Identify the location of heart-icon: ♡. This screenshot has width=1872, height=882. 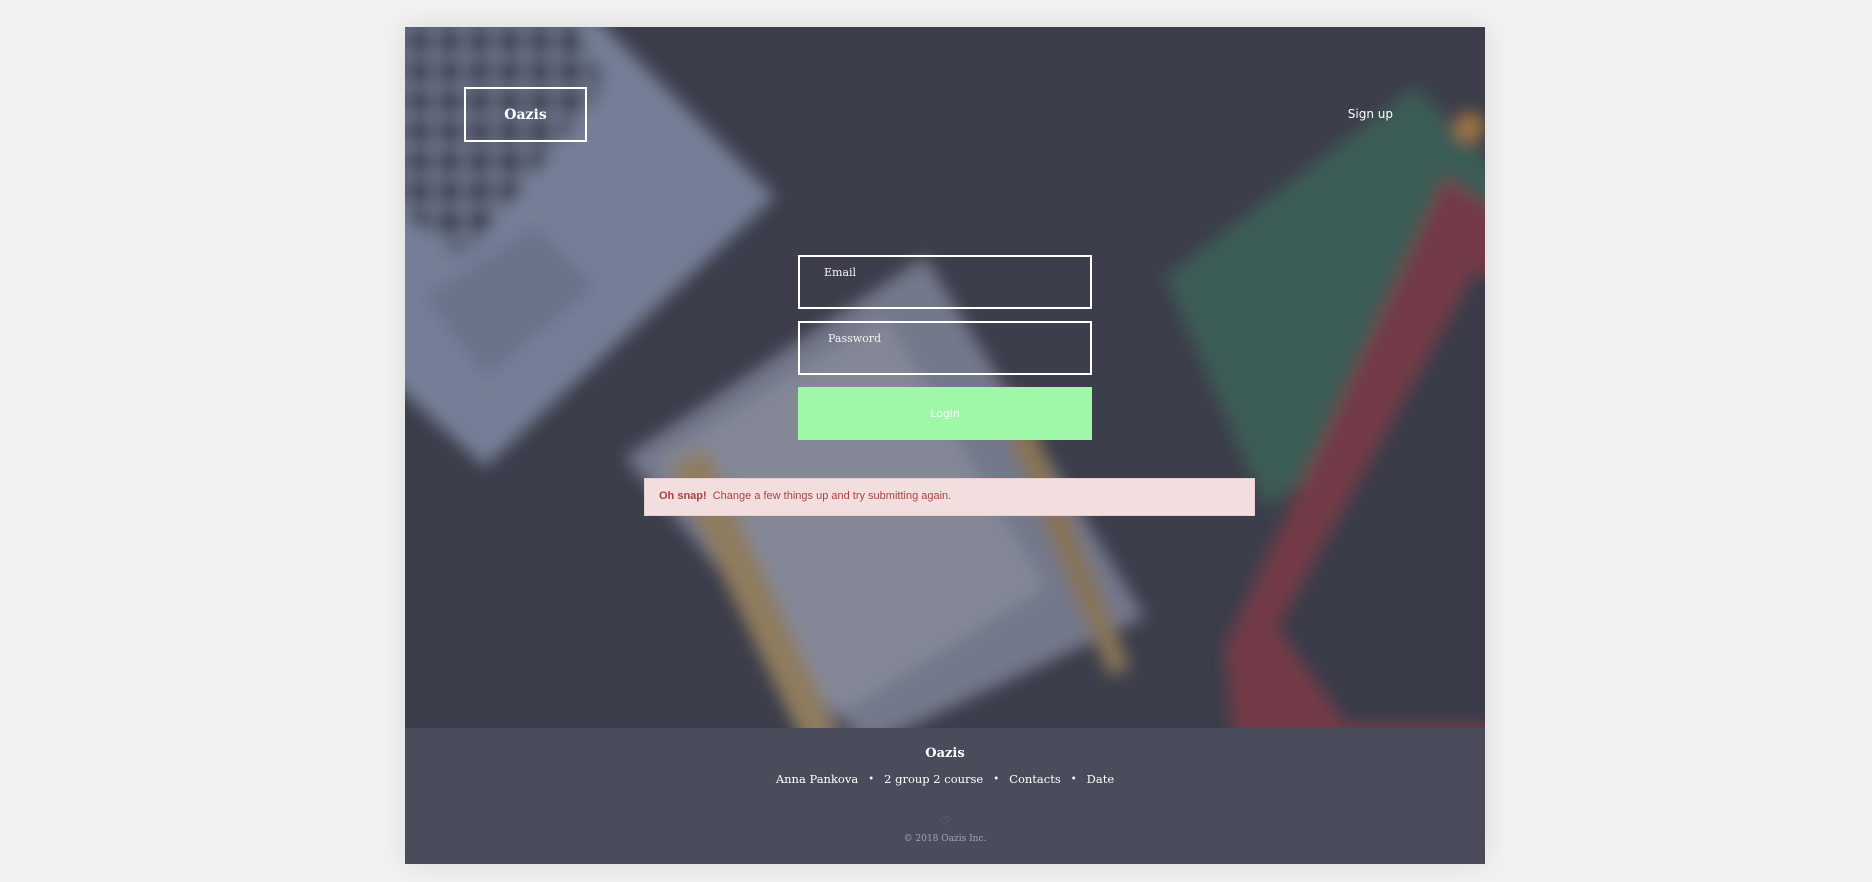
(945, 821).